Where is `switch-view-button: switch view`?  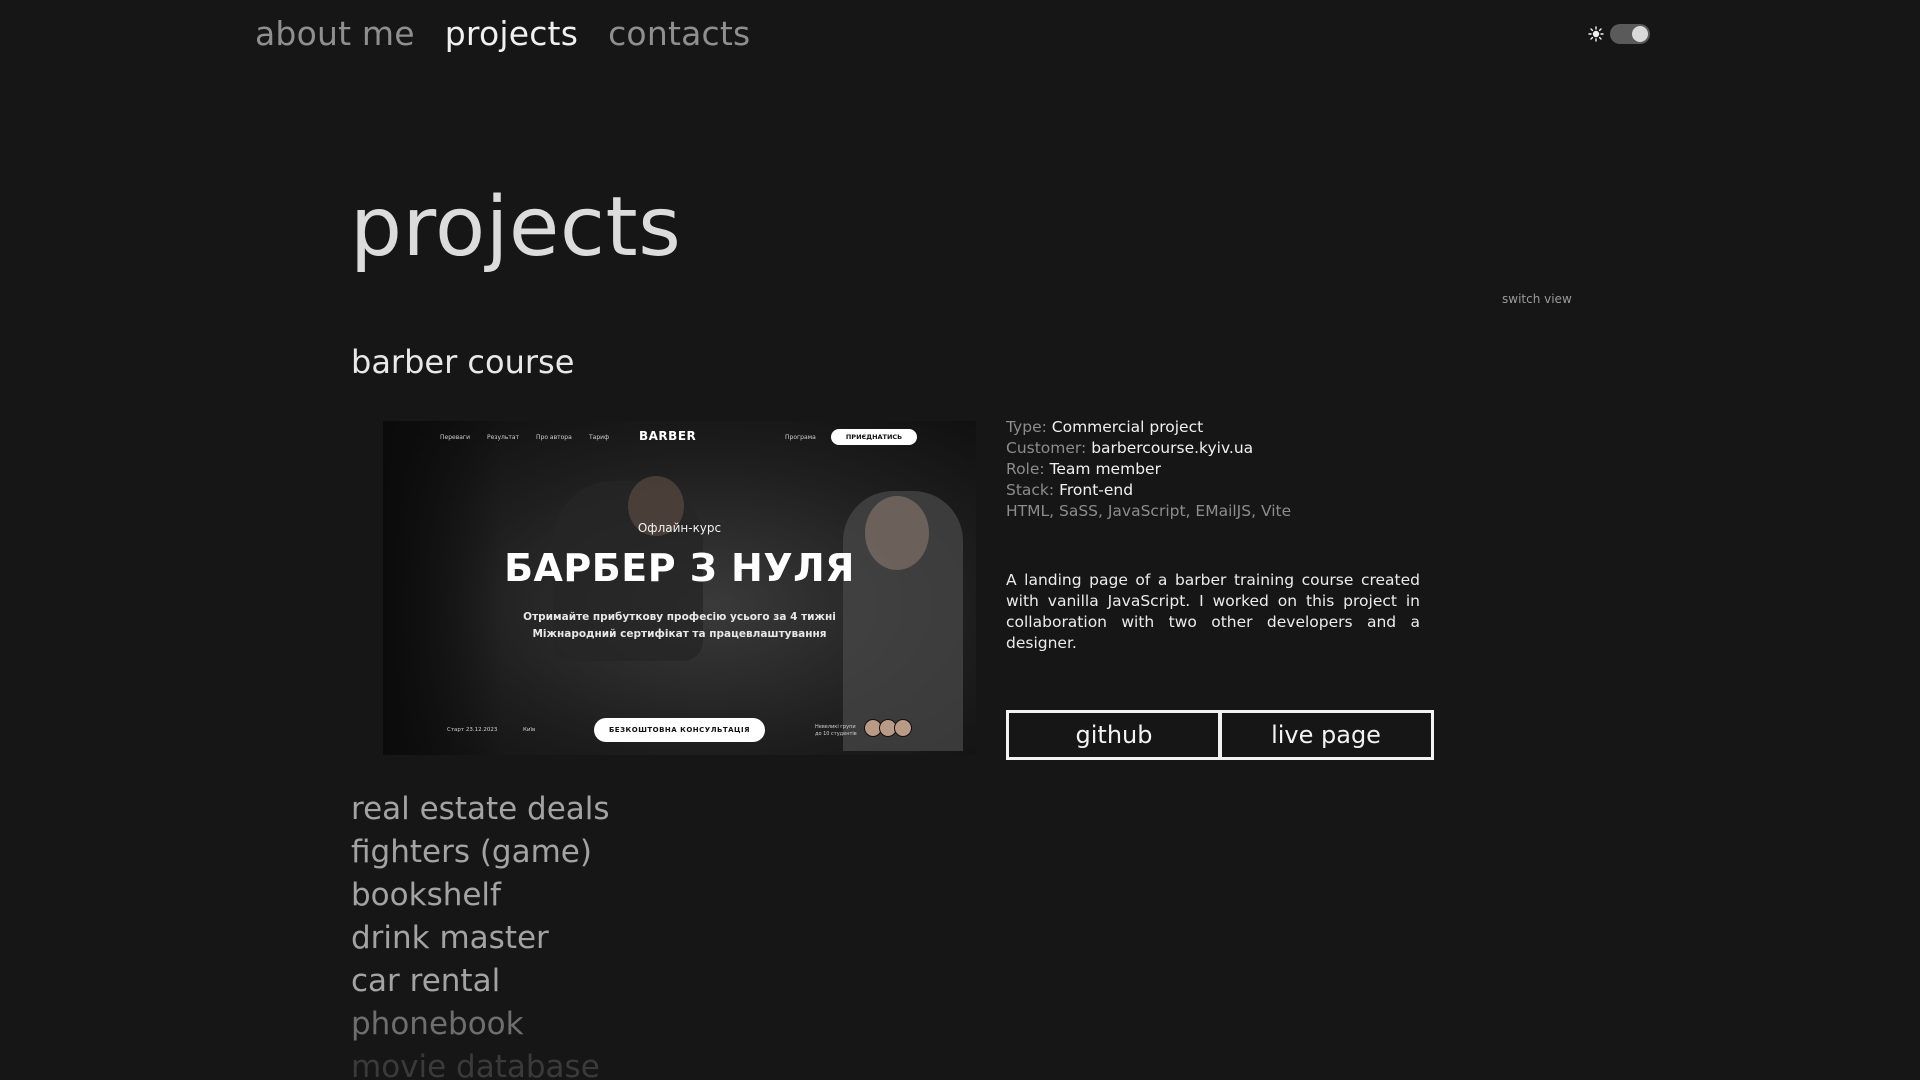 switch-view-button: switch view is located at coordinates (1537, 299).